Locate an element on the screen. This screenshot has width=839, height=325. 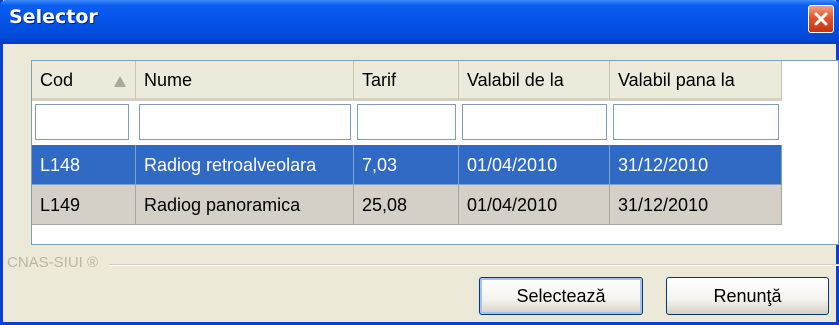
cell-tarif: 25,08 is located at coordinates (406, 205).